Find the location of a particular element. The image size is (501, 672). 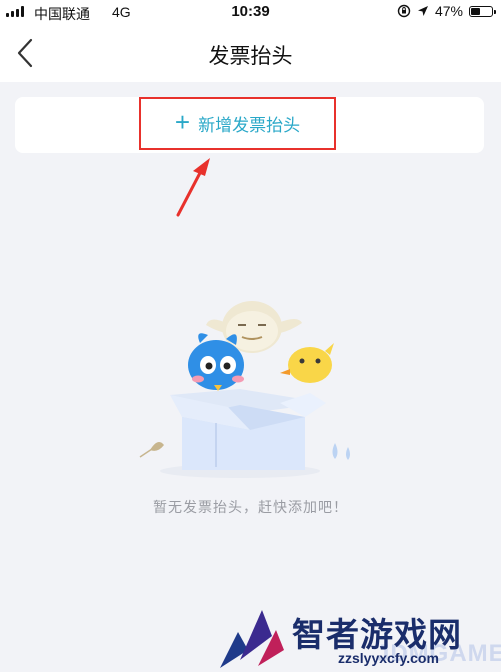

add-invoice-title-label: 新增发票抬头 is located at coordinates (249, 125).